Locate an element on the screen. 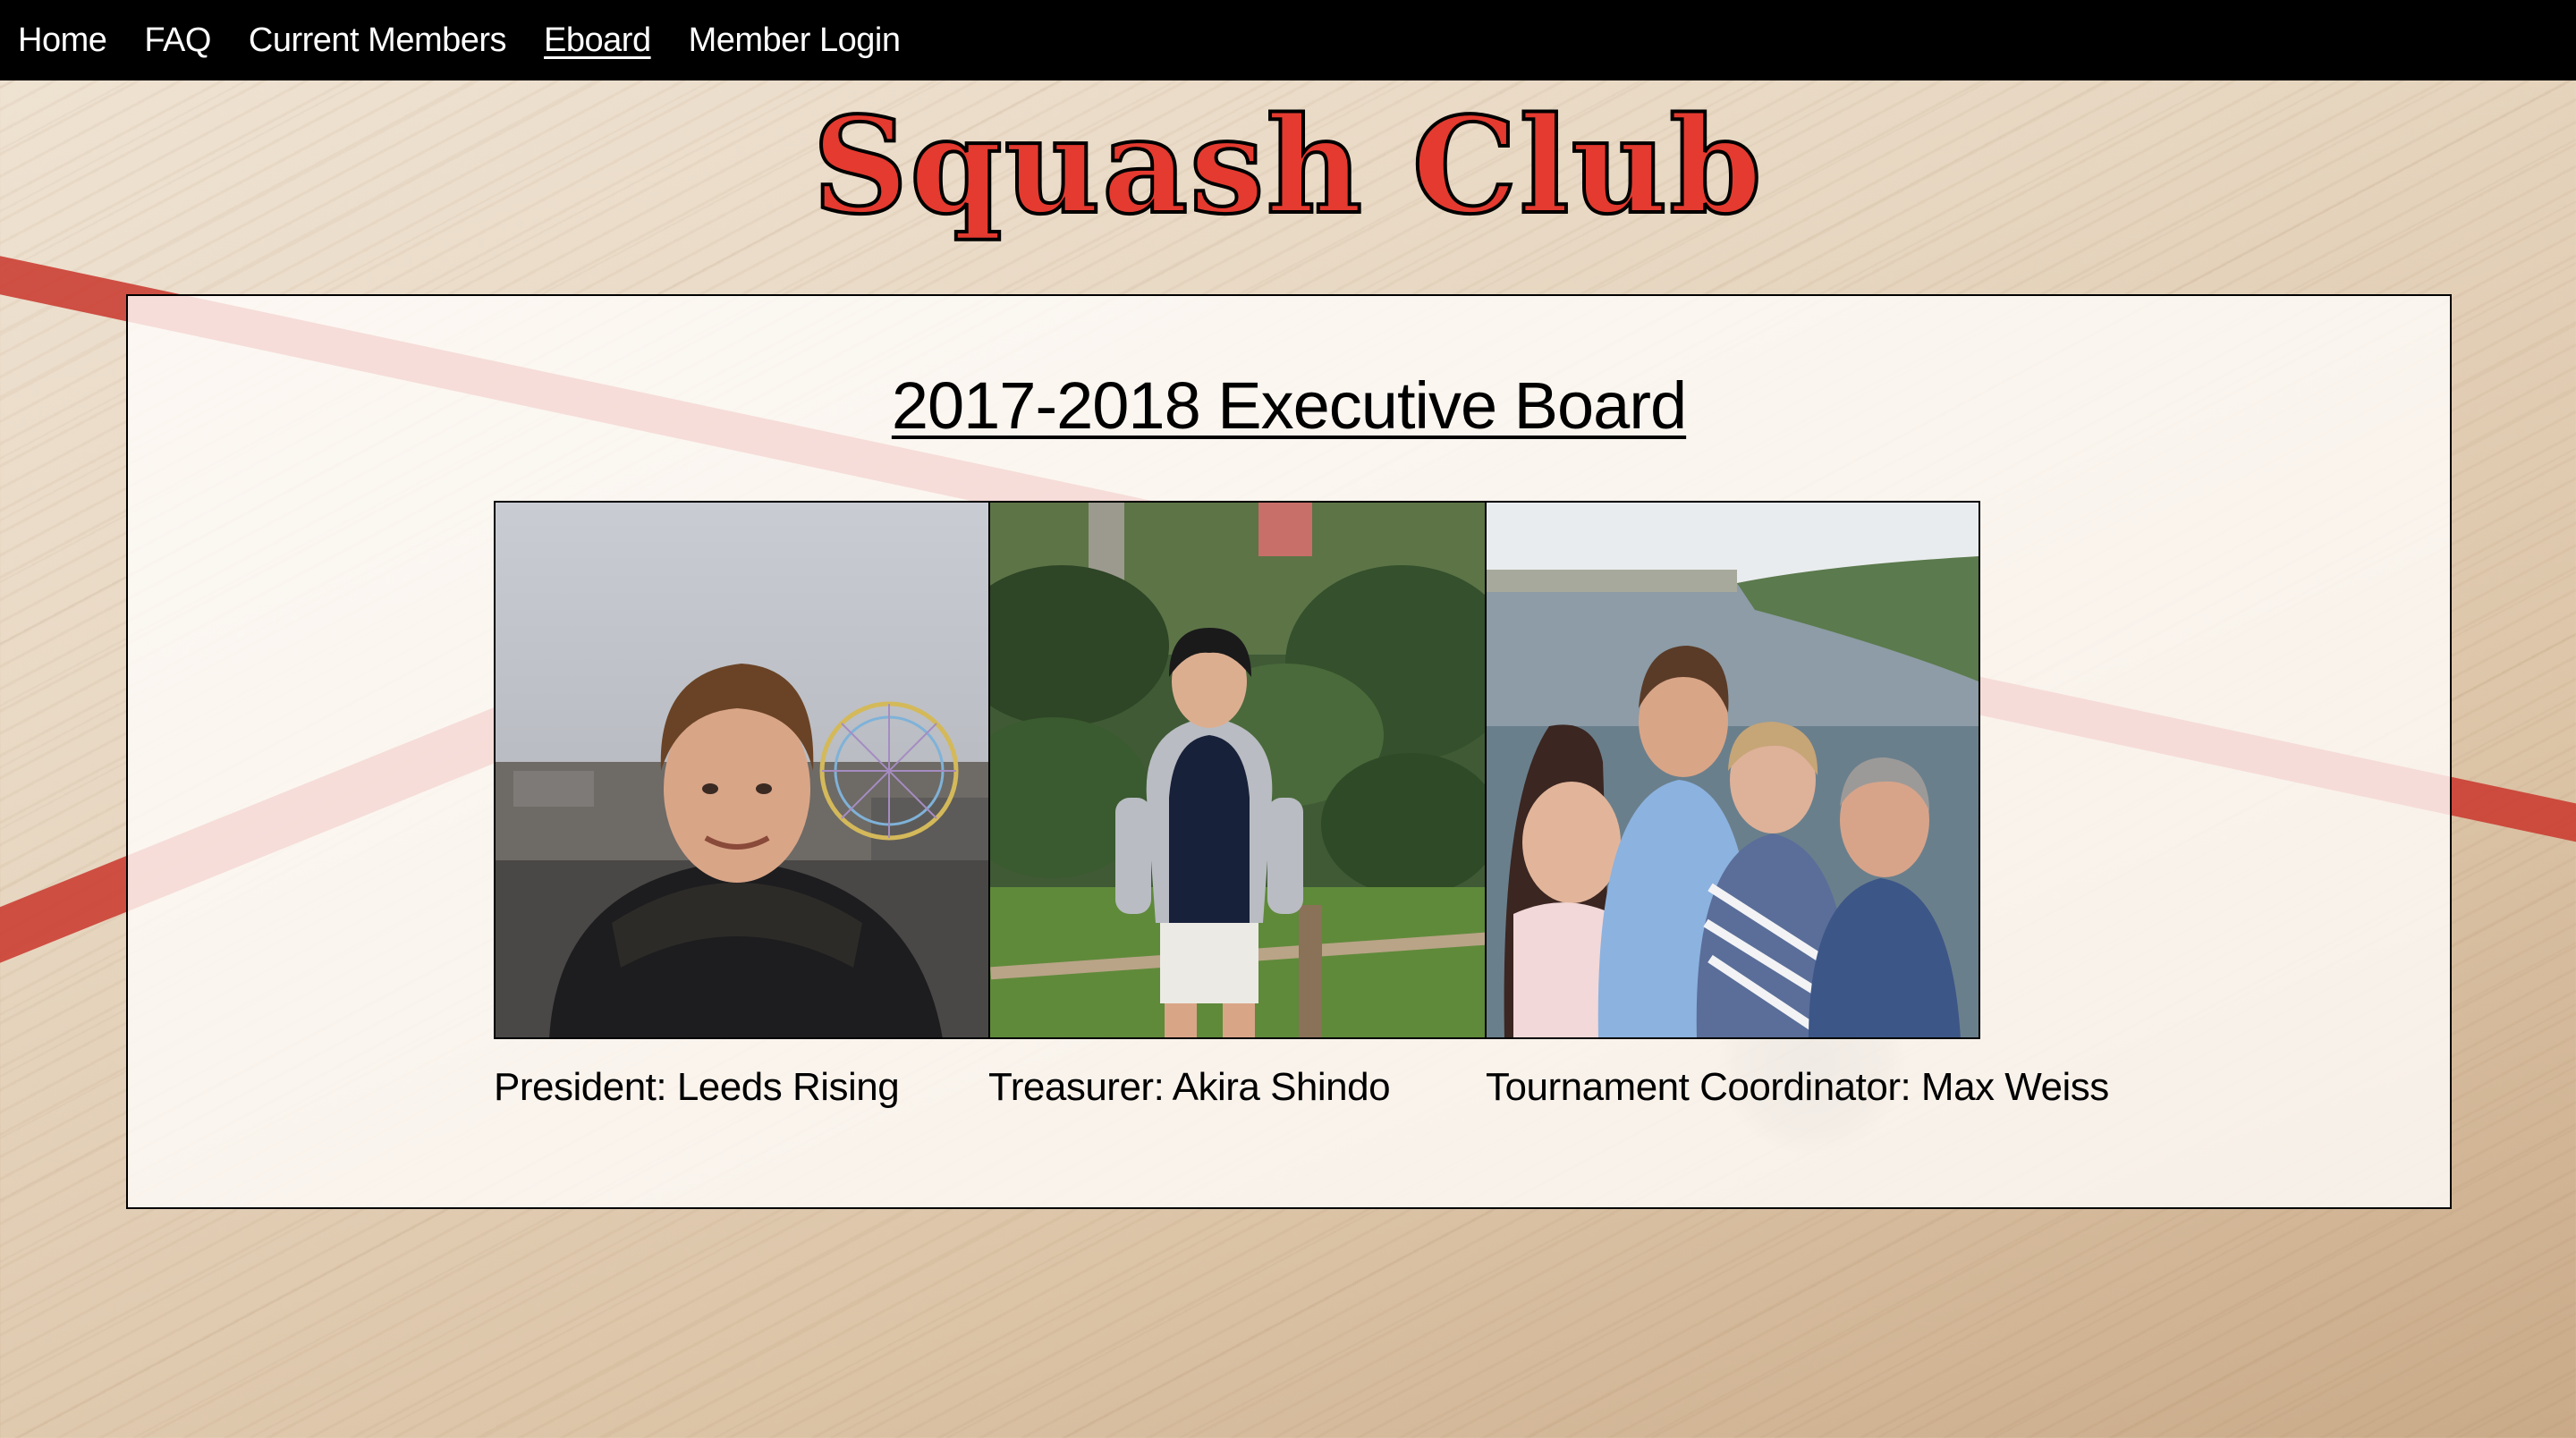 This screenshot has width=2576, height=1438. tournament-coordinator-photo is located at coordinates (1733, 770).